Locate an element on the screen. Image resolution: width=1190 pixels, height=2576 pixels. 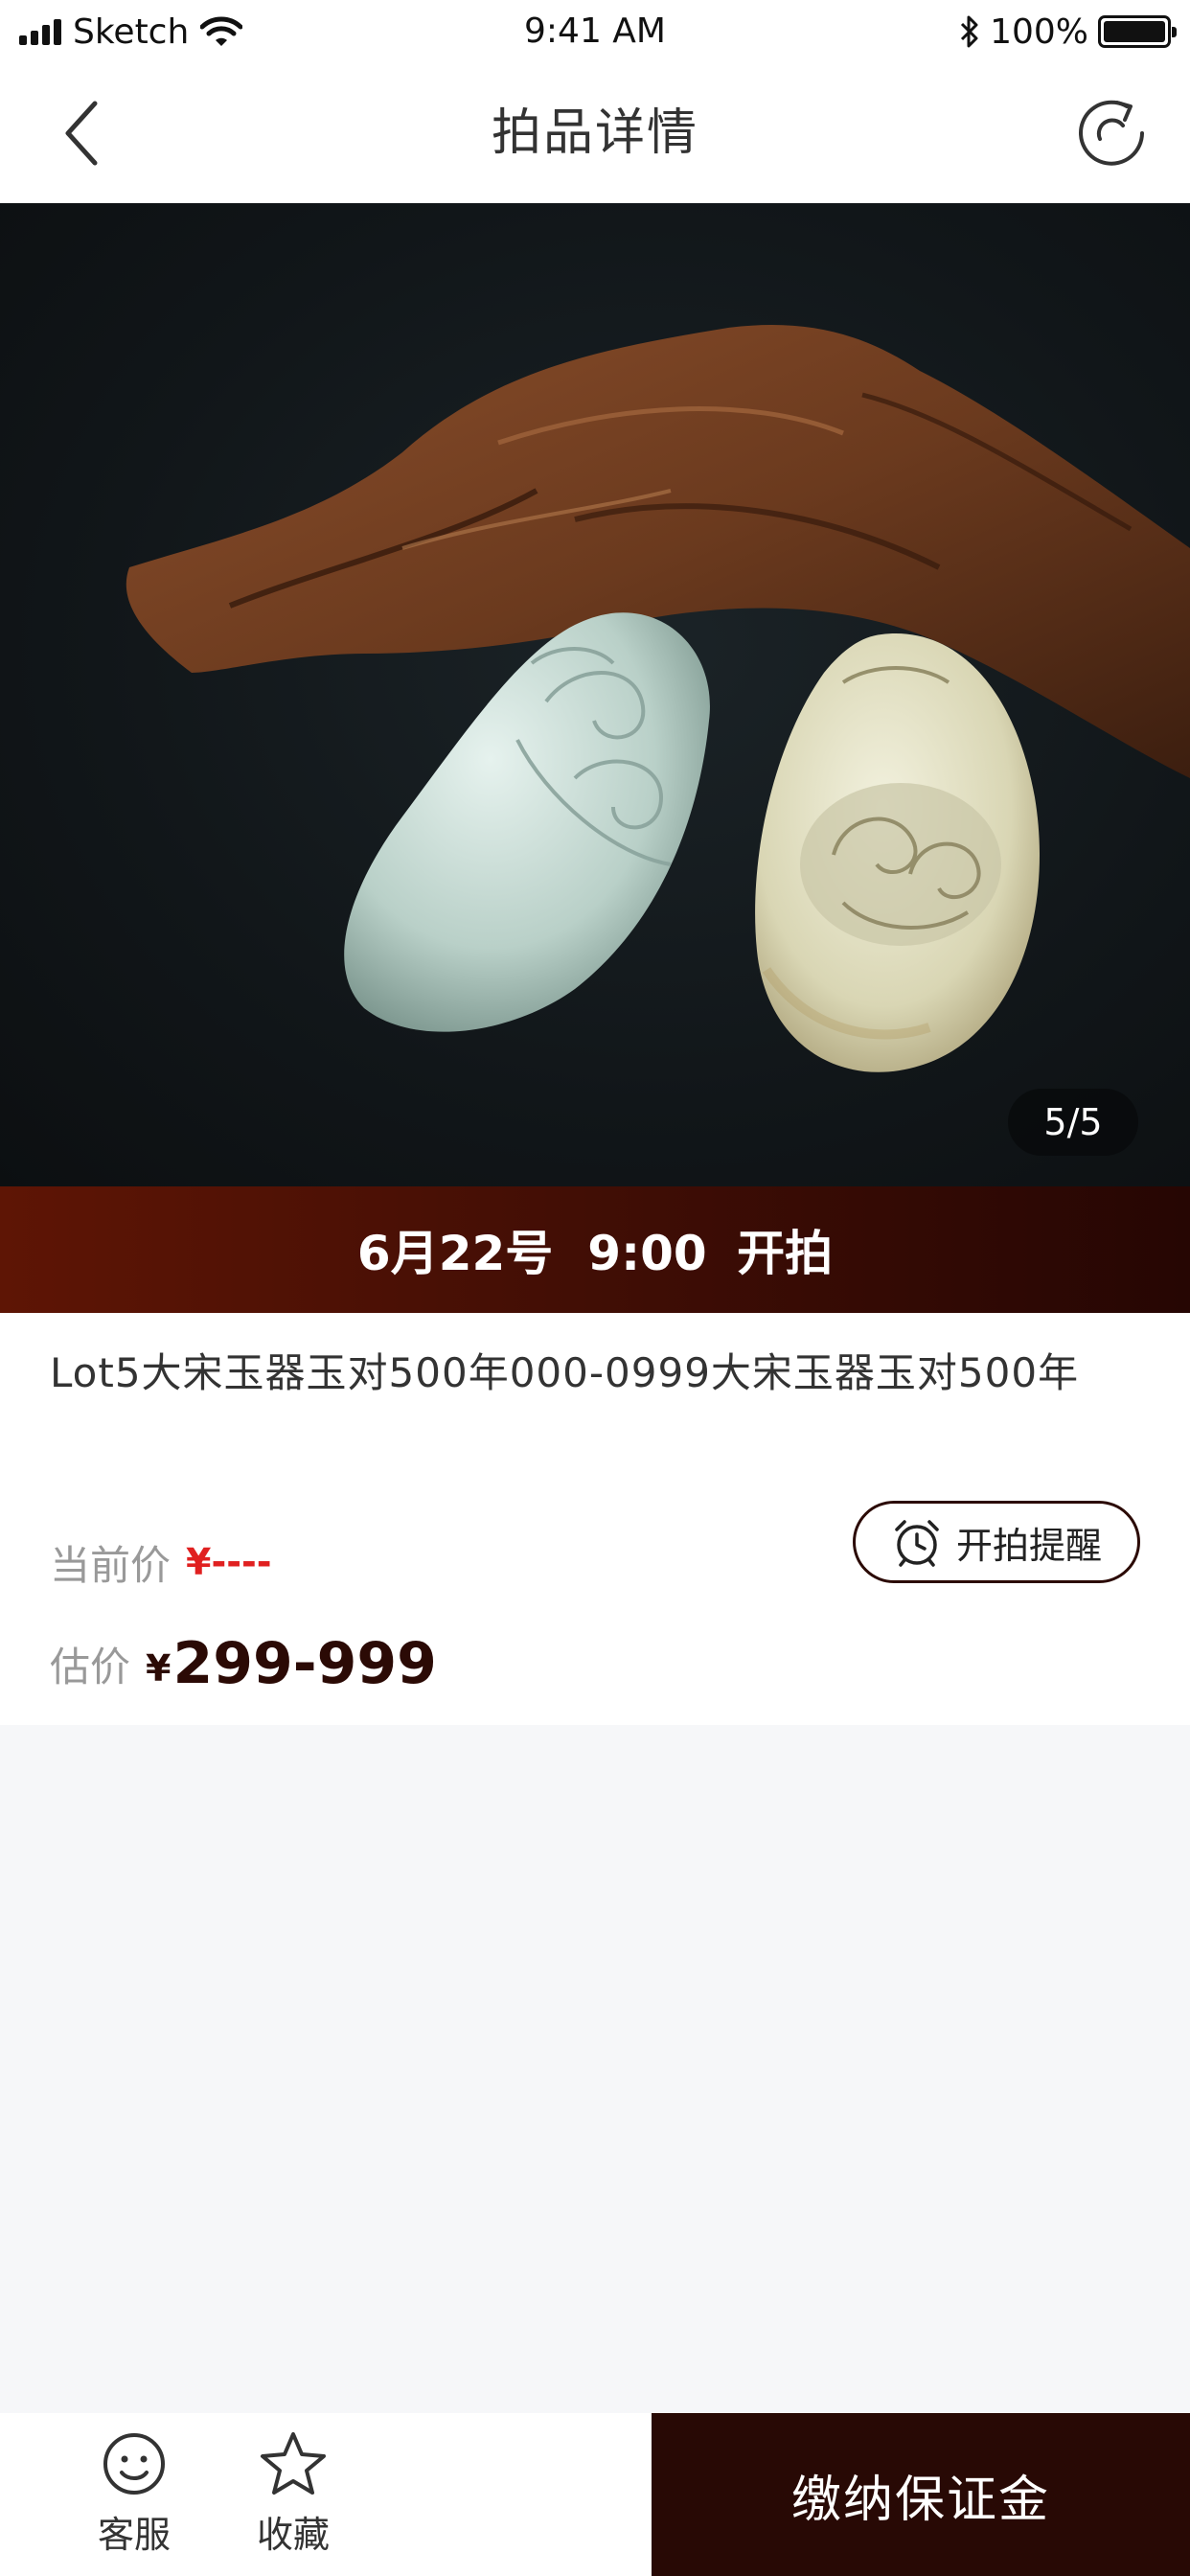
pay-deposit-button: 缴纳保证金 is located at coordinates (921, 2494).